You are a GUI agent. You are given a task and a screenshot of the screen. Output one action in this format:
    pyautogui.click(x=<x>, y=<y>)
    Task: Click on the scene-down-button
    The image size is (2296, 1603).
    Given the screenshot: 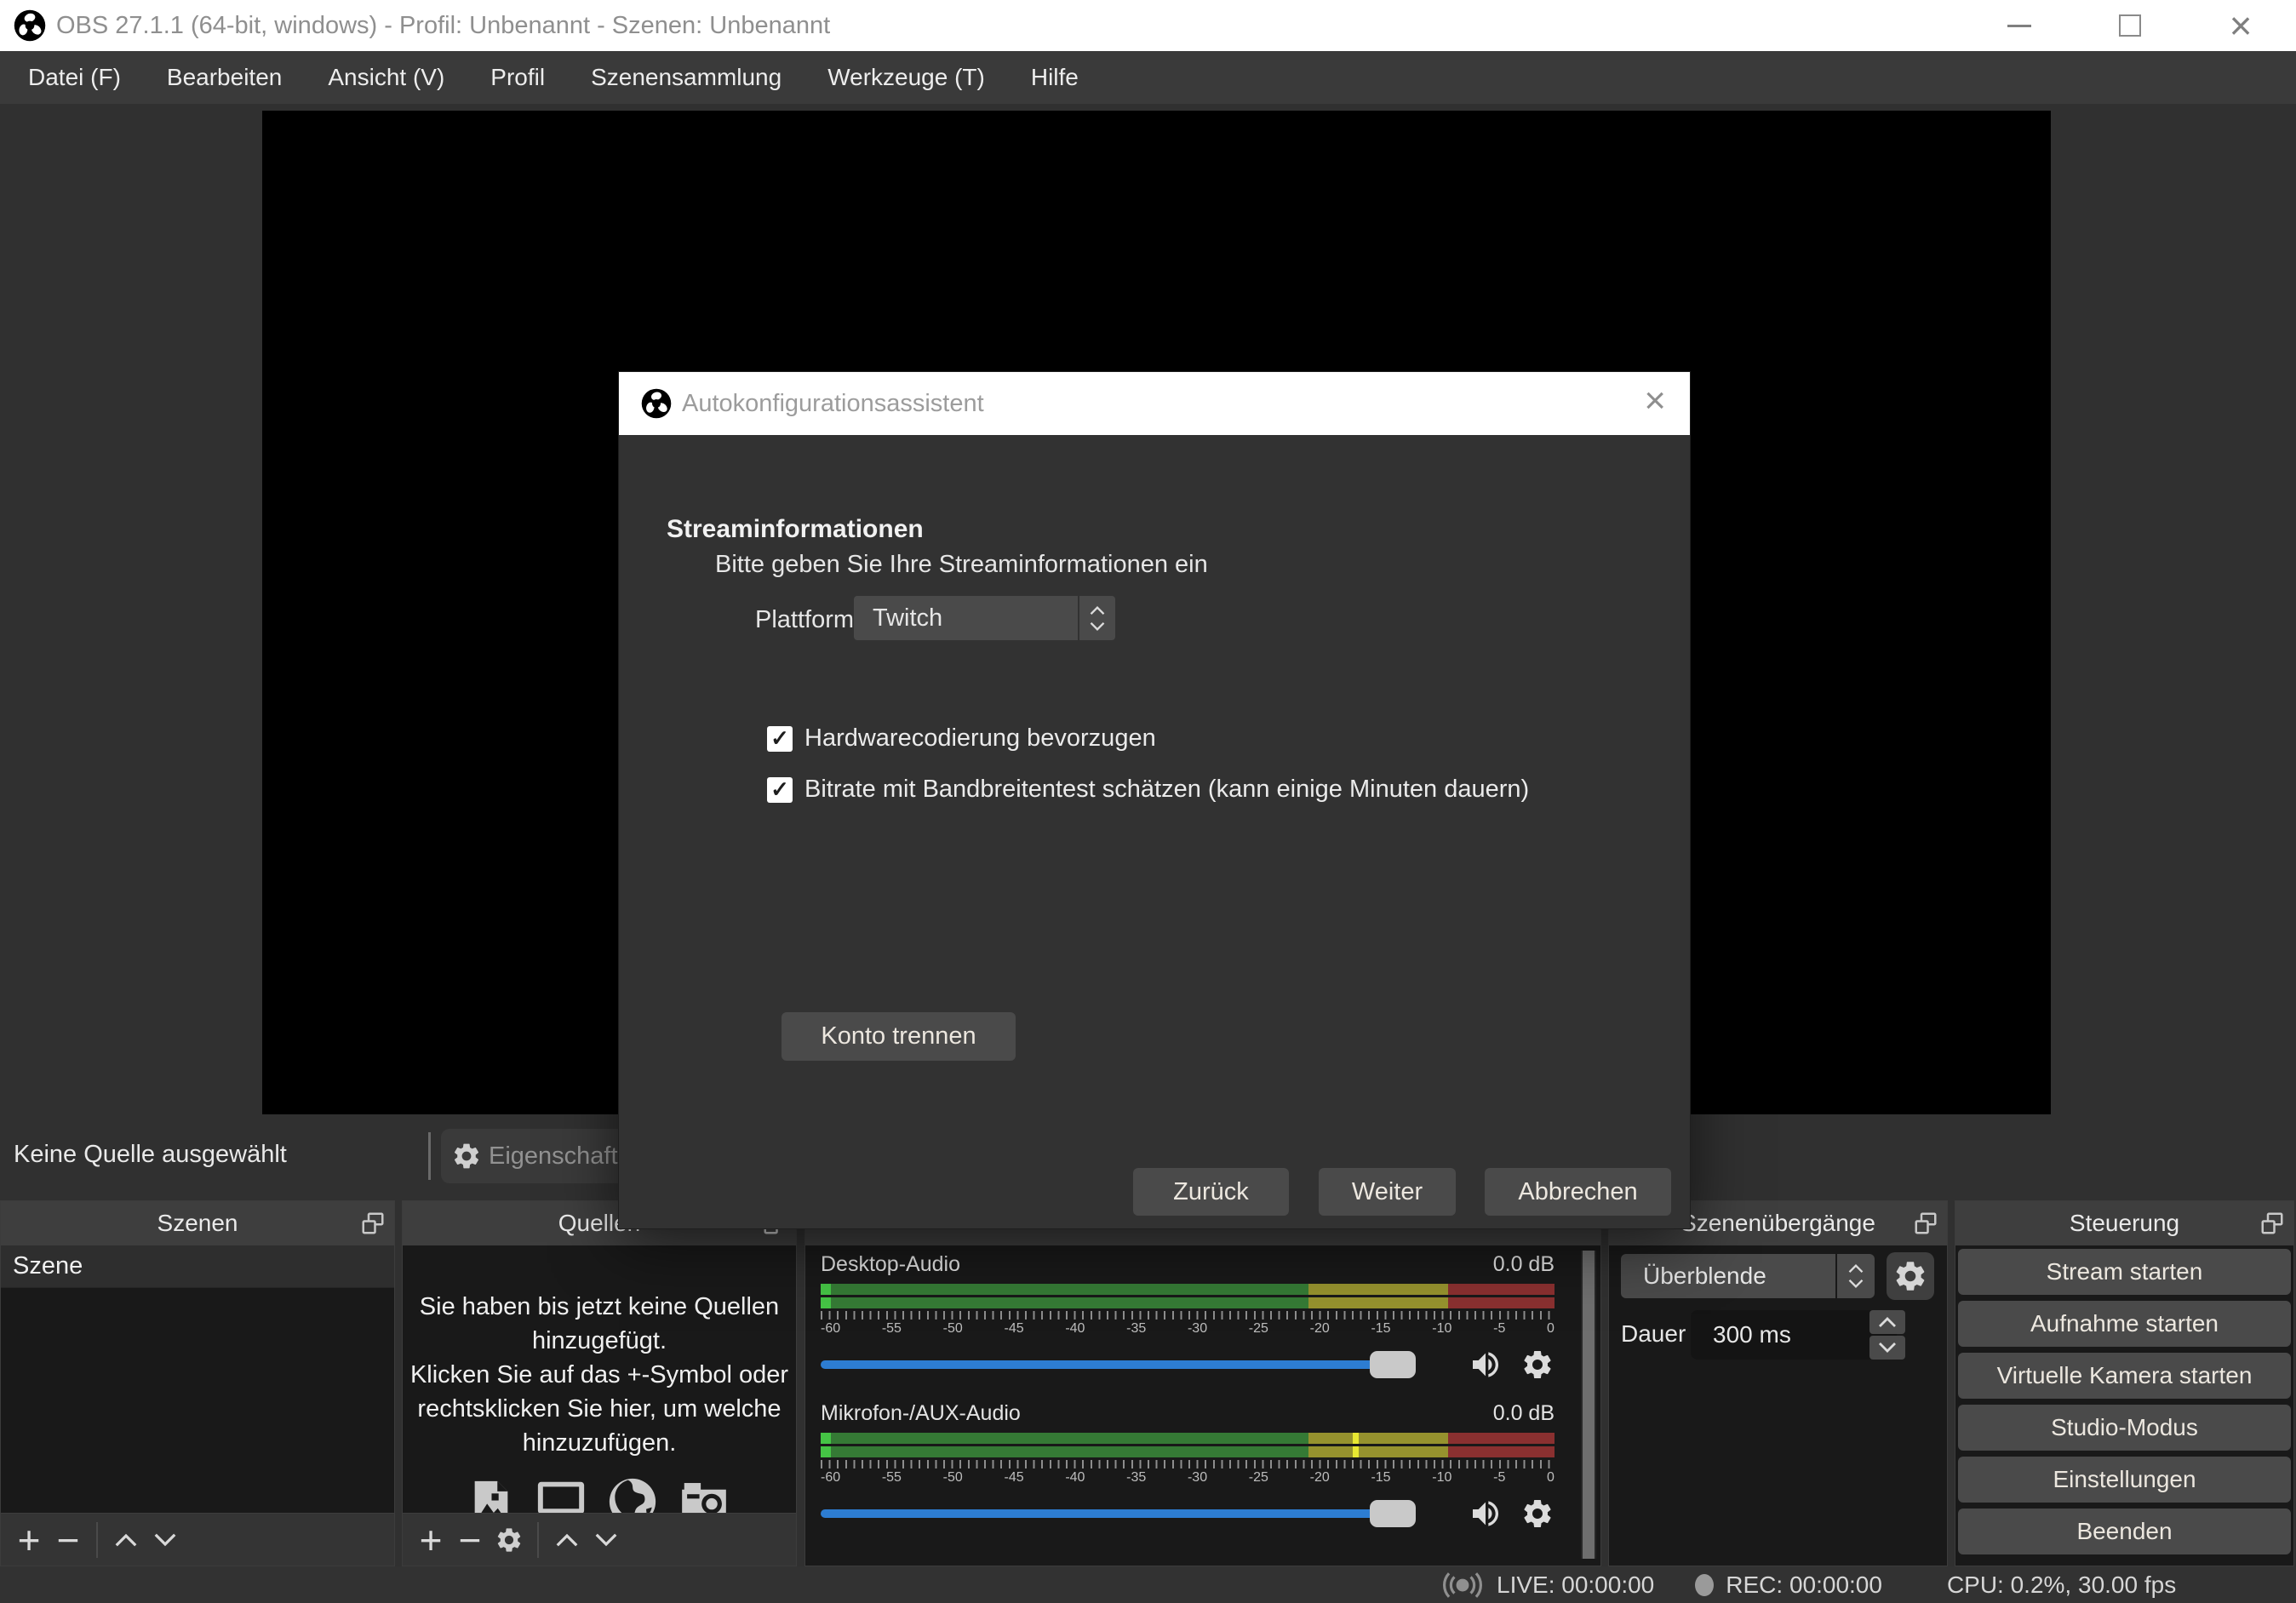 What is the action you would take?
    pyautogui.click(x=165, y=1540)
    